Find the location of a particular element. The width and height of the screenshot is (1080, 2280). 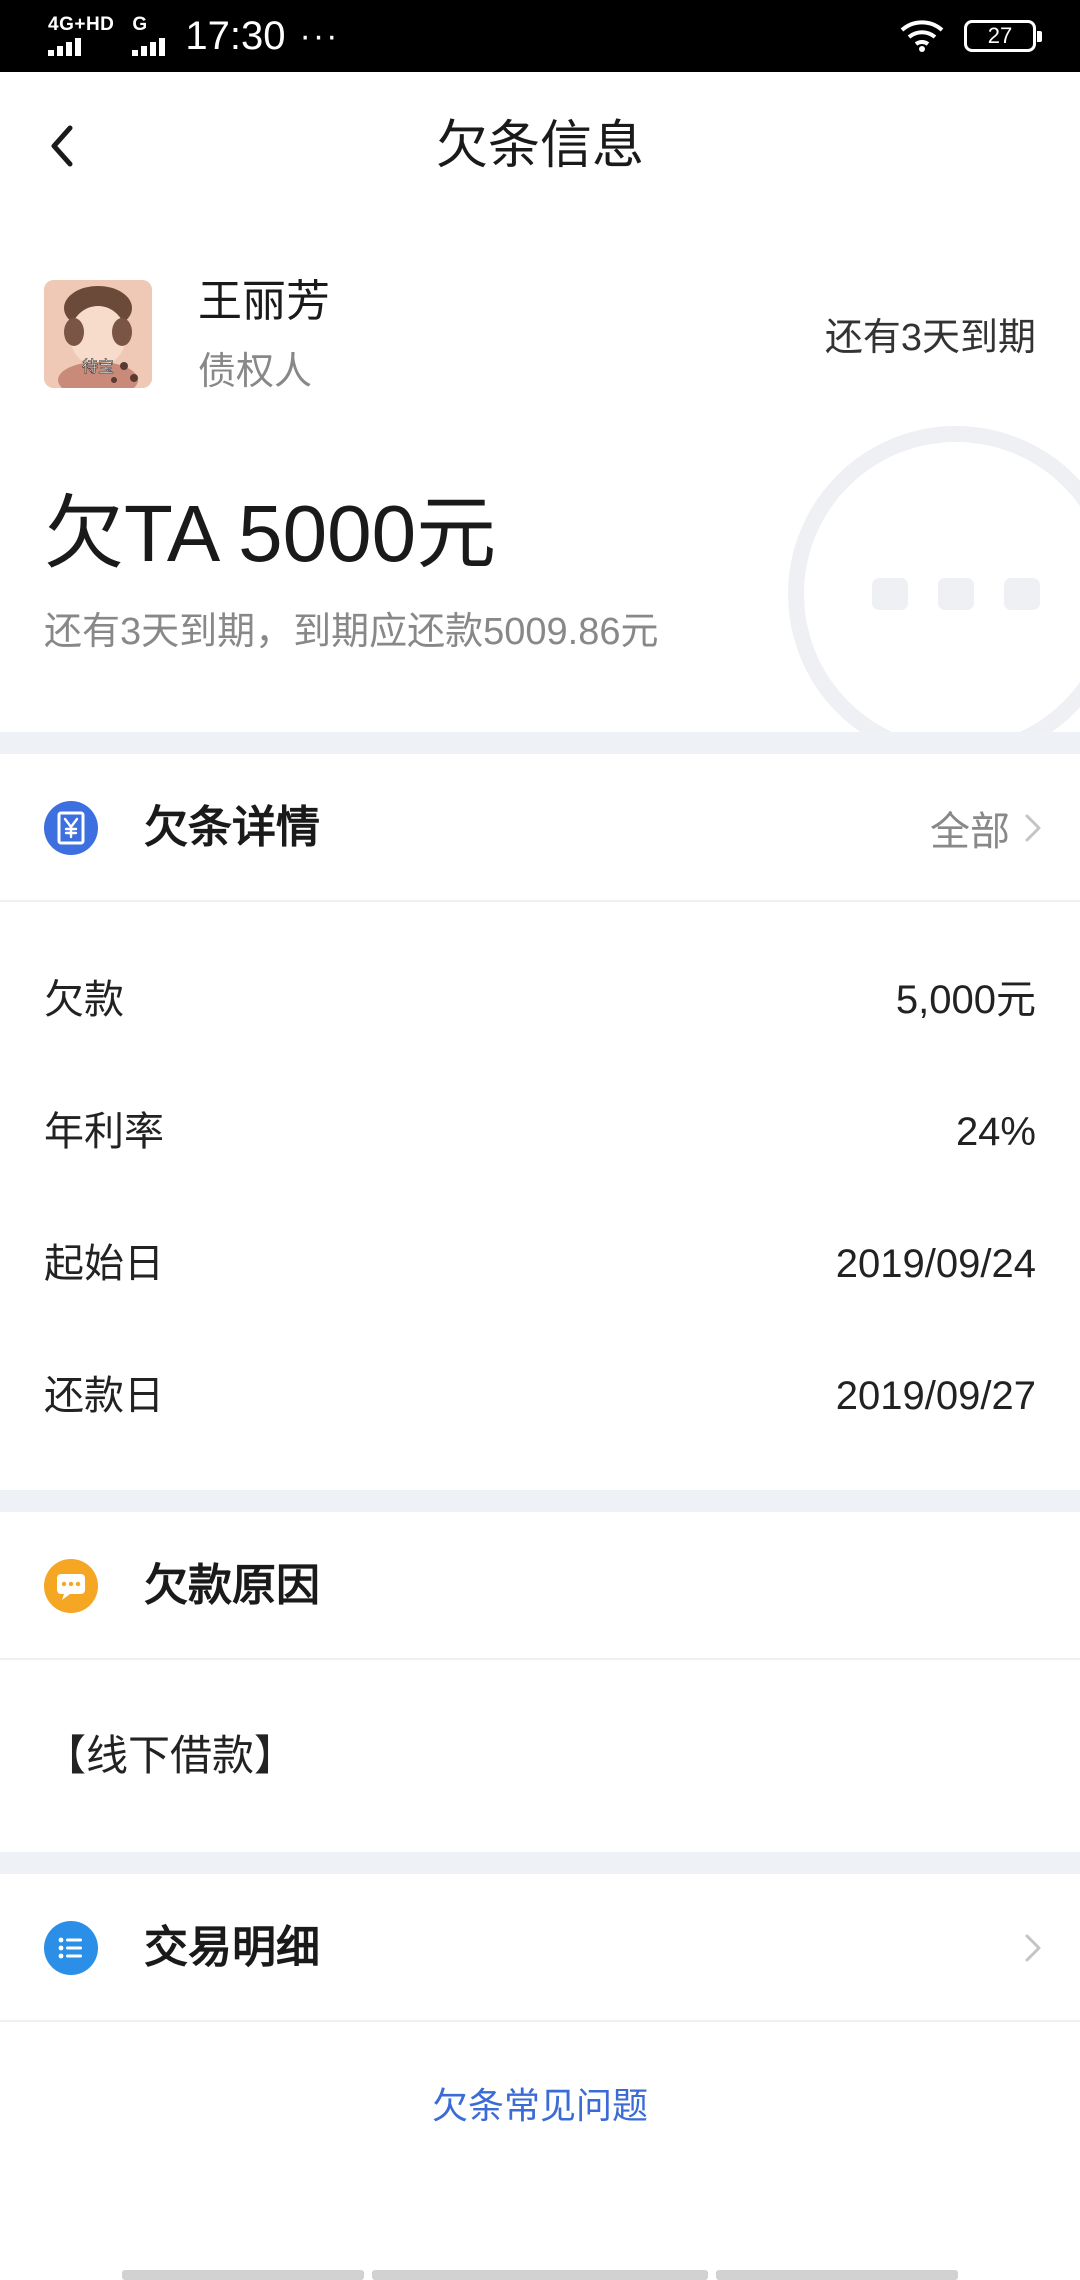

view-all-label: 全部 is located at coordinates (970, 832).